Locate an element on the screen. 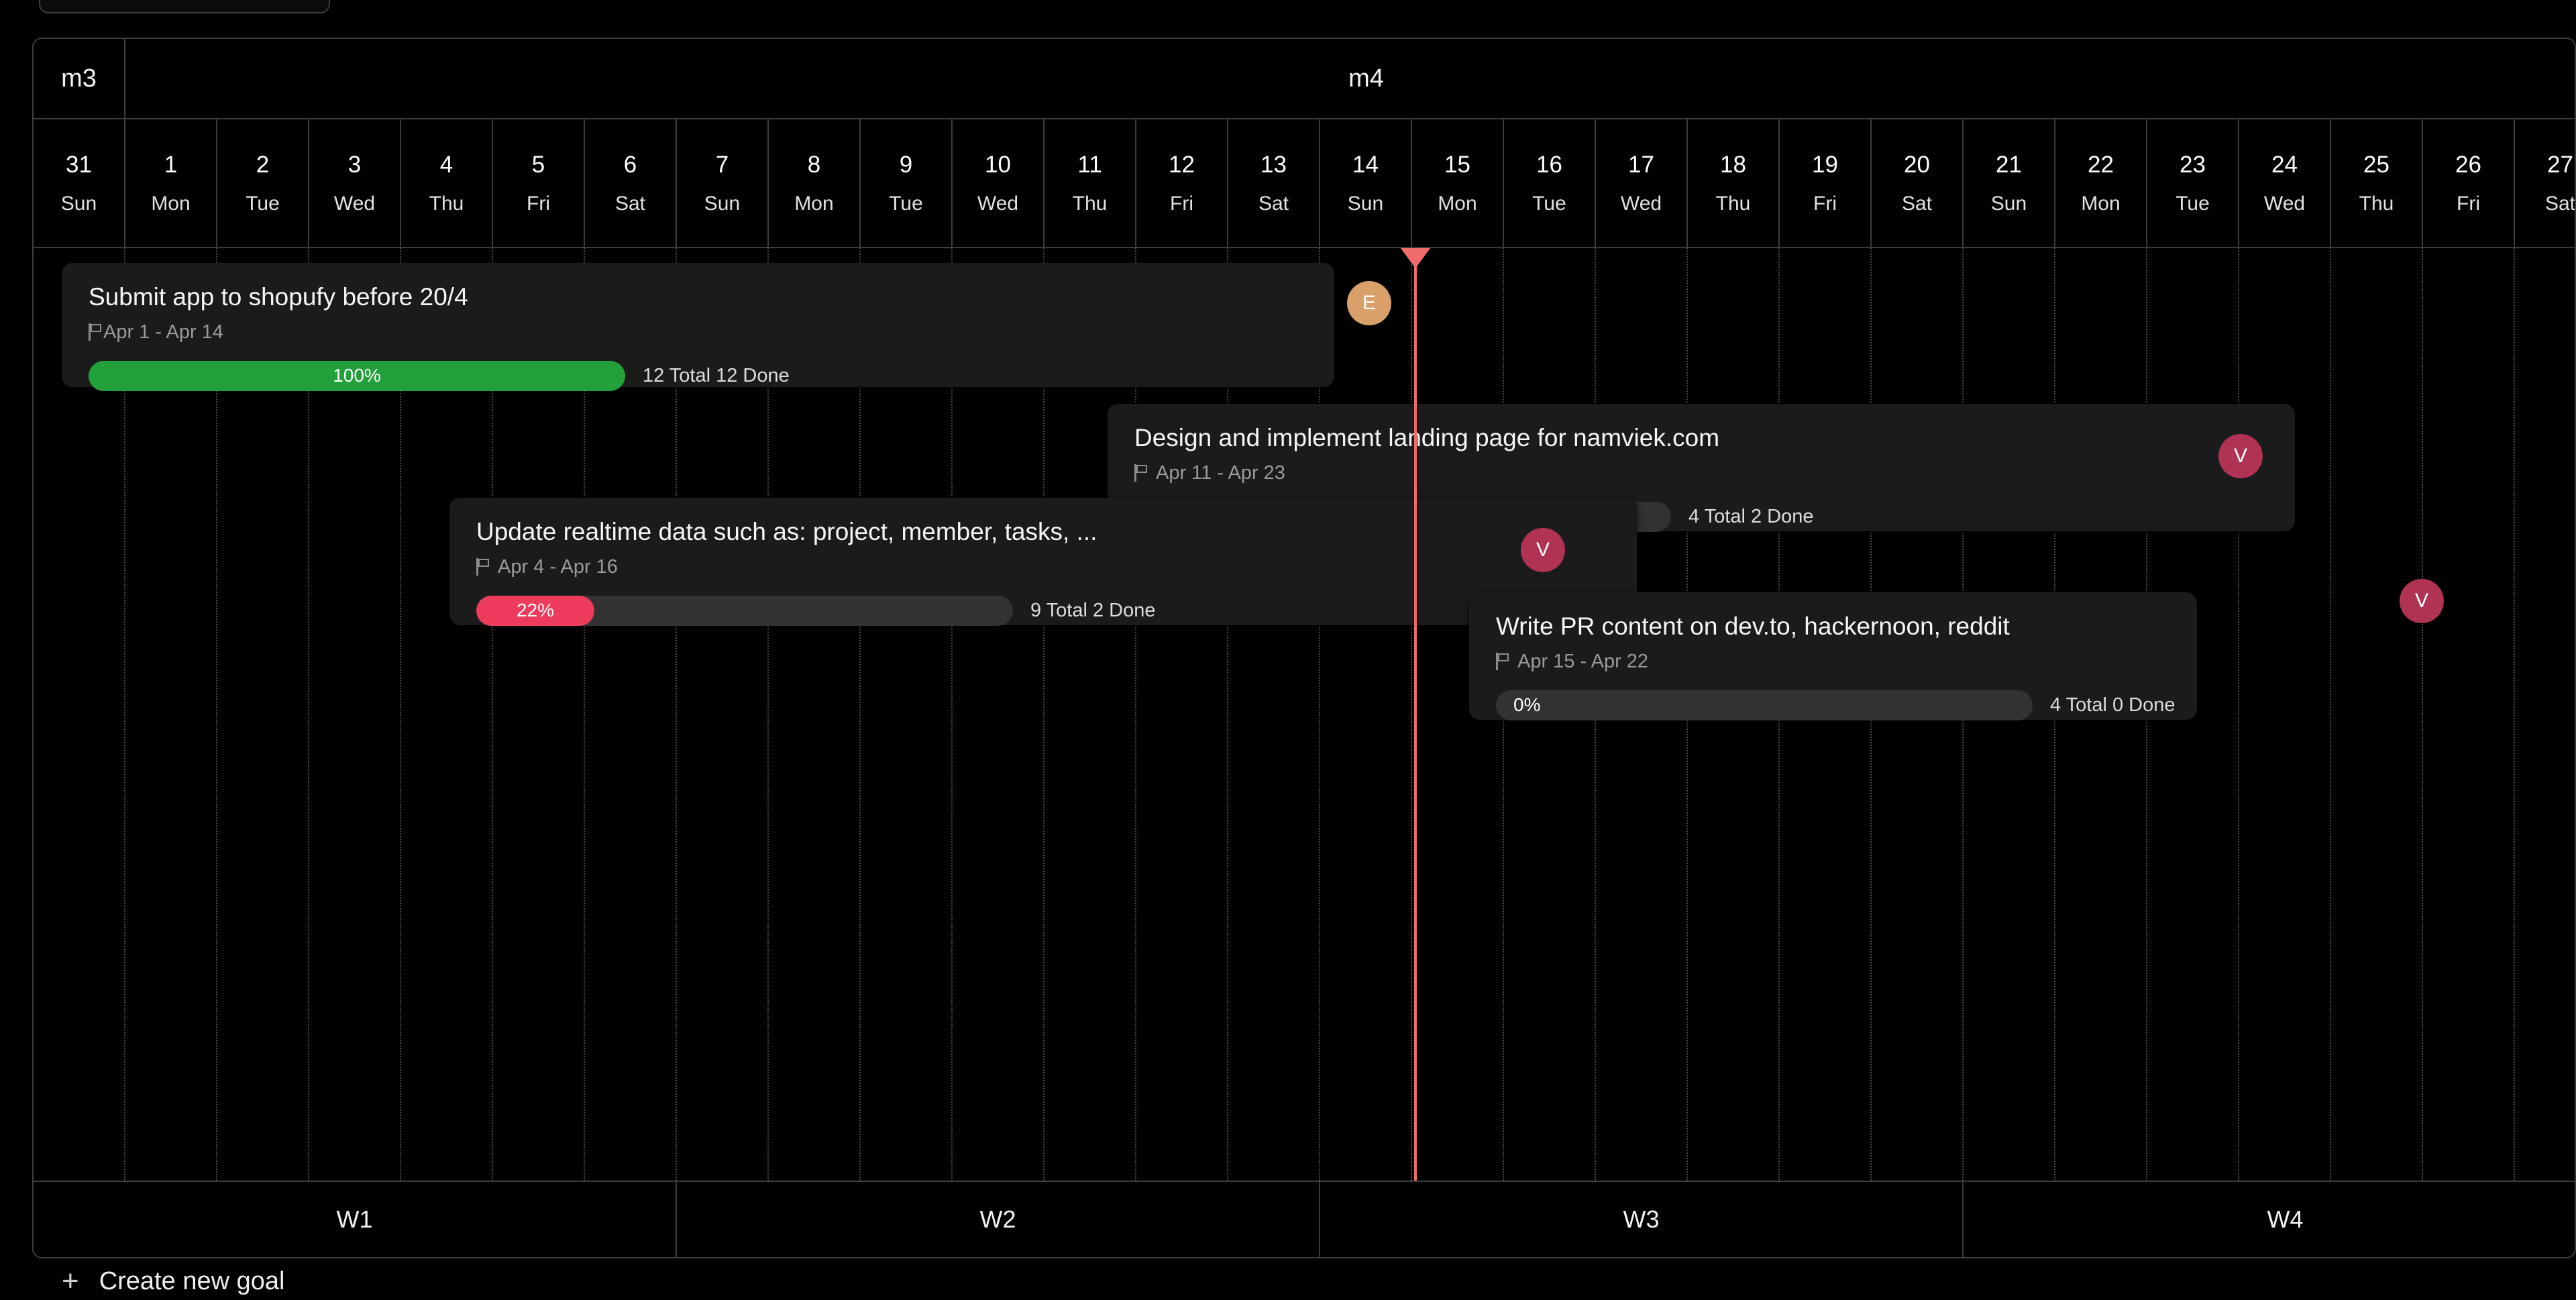  progress-bar-fill: 22% is located at coordinates (535, 610).